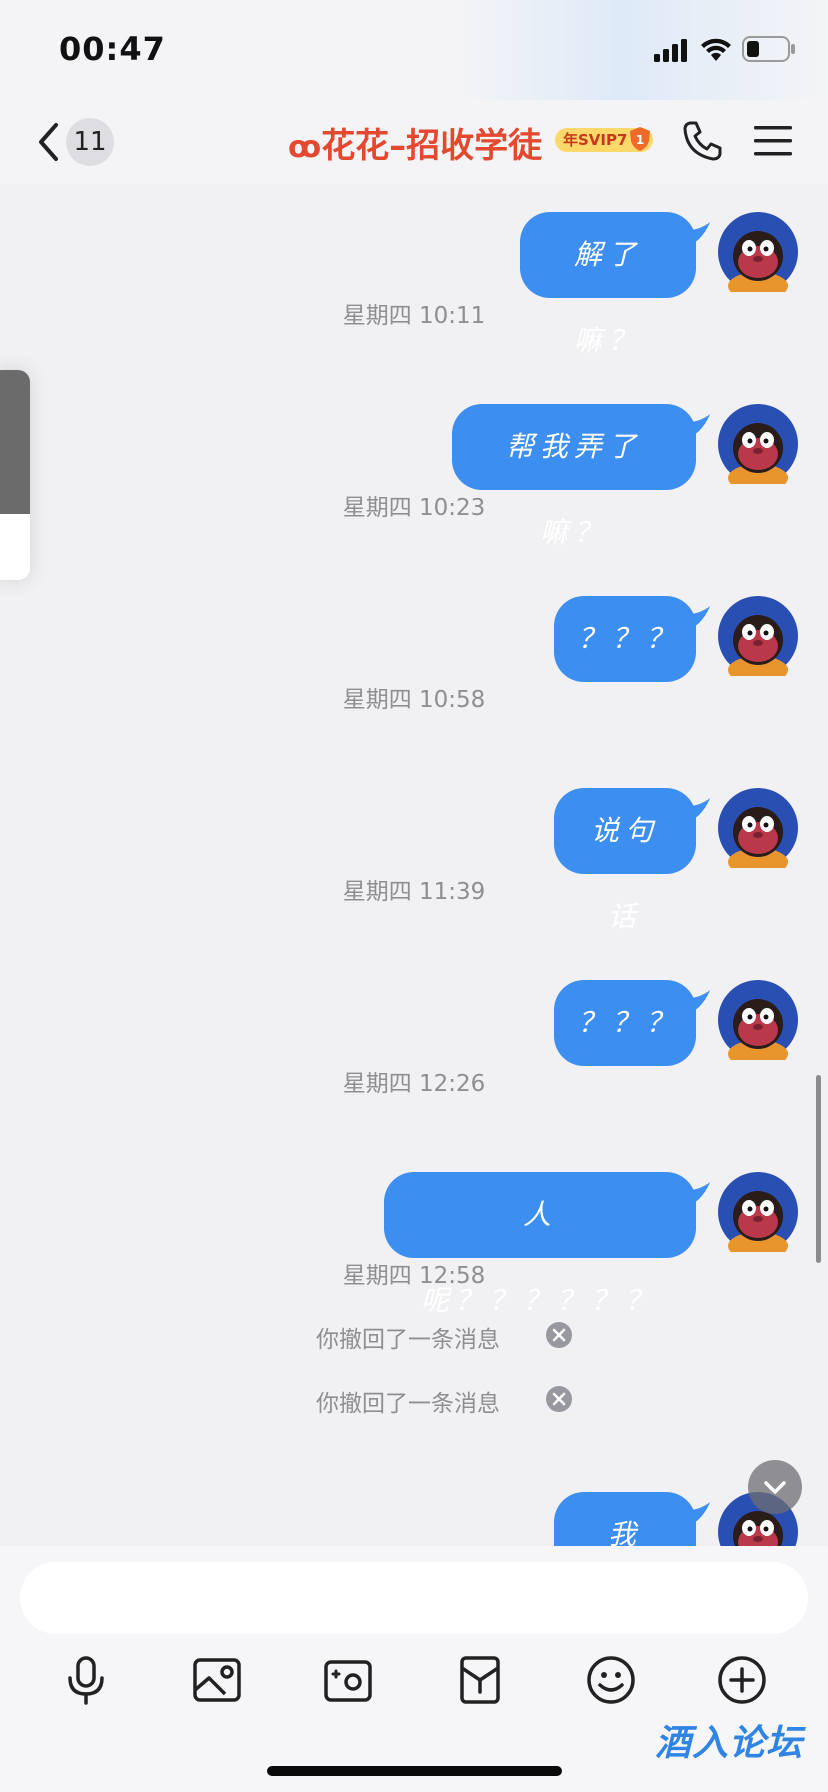 The width and height of the screenshot is (828, 1792). I want to click on vip-badge: 年SVIP7 1, so click(604, 139).